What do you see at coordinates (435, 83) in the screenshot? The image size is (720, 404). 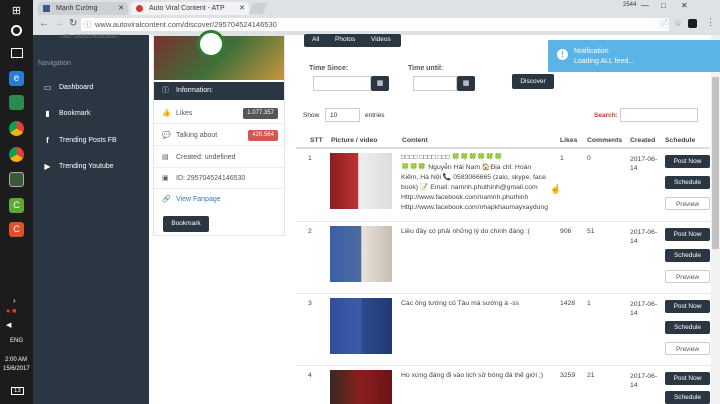 I see `time-until-input` at bounding box center [435, 83].